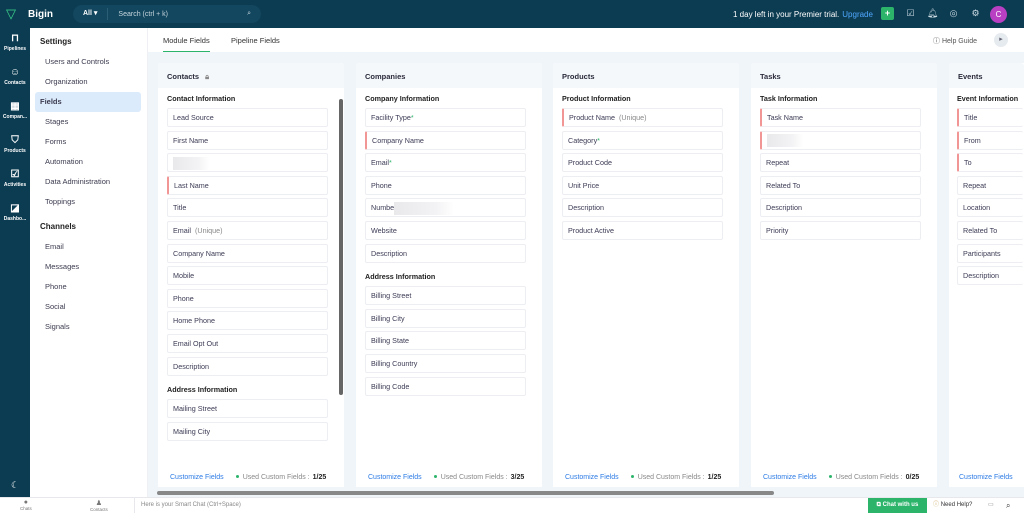 The width and height of the screenshot is (1024, 532). Describe the element at coordinates (897, 505) in the screenshot. I see `chat-with-us-button: ⧉ Chat with us` at that location.